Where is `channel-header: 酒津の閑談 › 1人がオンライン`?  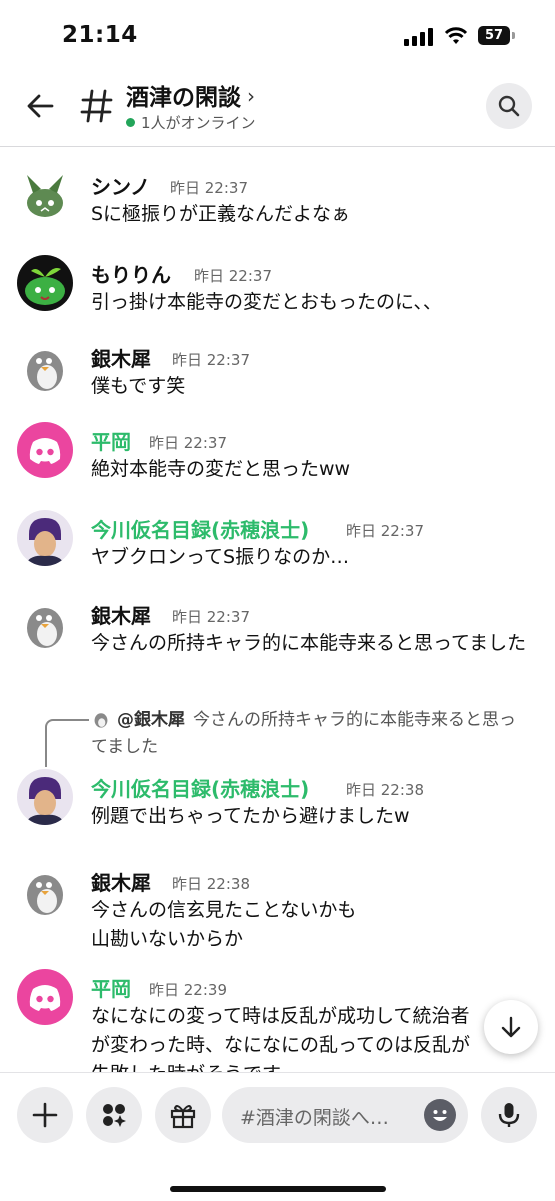
channel-header: 酒津の閑談 › 1人がオンライン is located at coordinates (277, 108).